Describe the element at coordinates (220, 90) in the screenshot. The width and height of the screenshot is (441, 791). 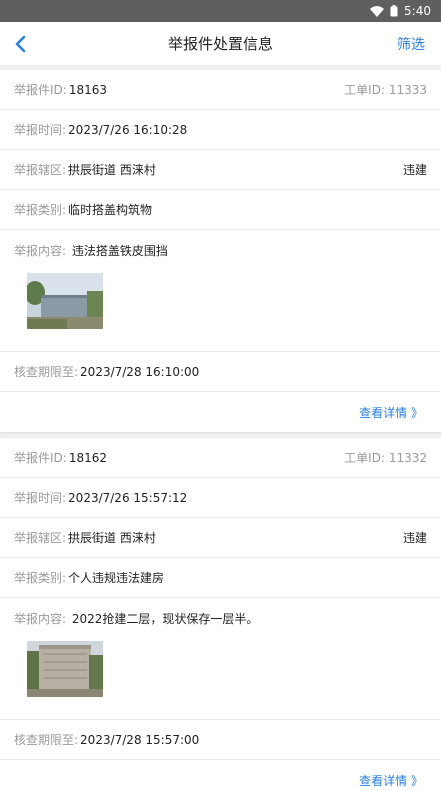
I see `report-id-row: 举报件ID: 18163 工单ID: 11333` at that location.